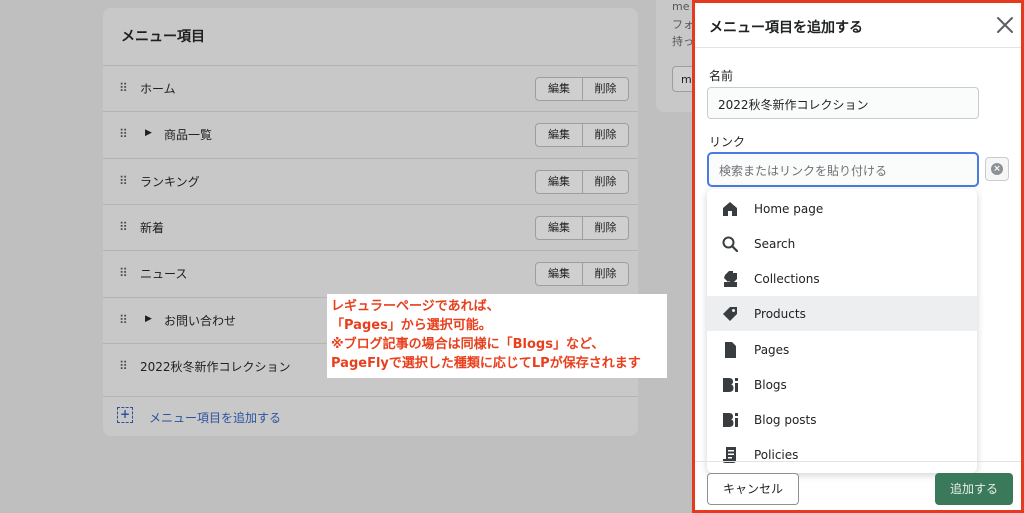 This screenshot has height=513, width=1024. Describe the element at coordinates (164, 274) in the screenshot. I see `menu-row-label: ニュース` at that location.